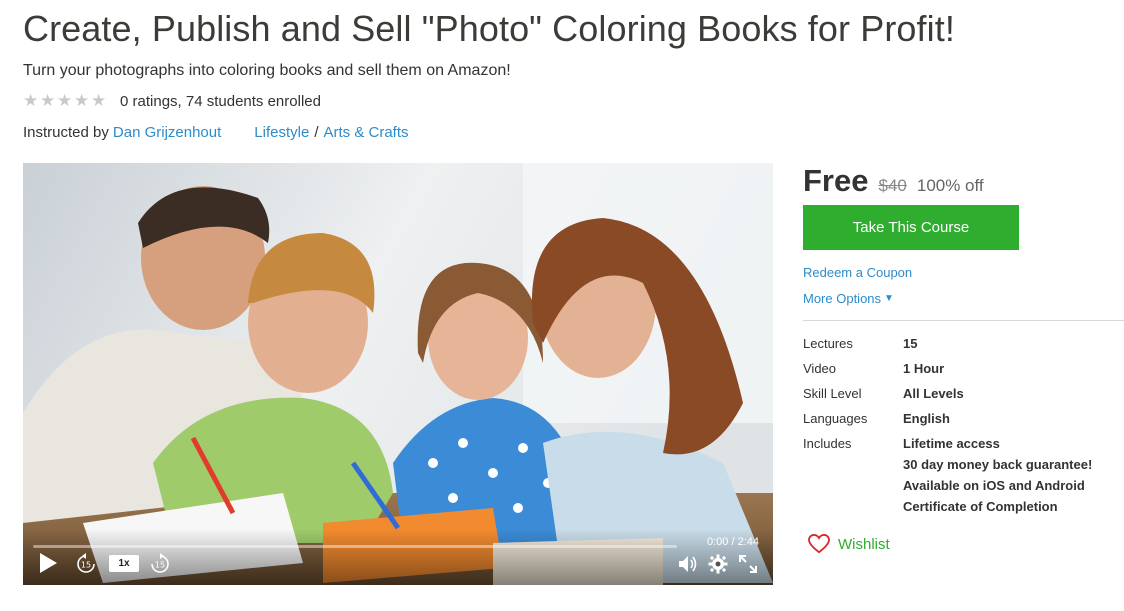 The height and width of the screenshot is (611, 1124). I want to click on price-row: Free $40 100% off, so click(963, 181).